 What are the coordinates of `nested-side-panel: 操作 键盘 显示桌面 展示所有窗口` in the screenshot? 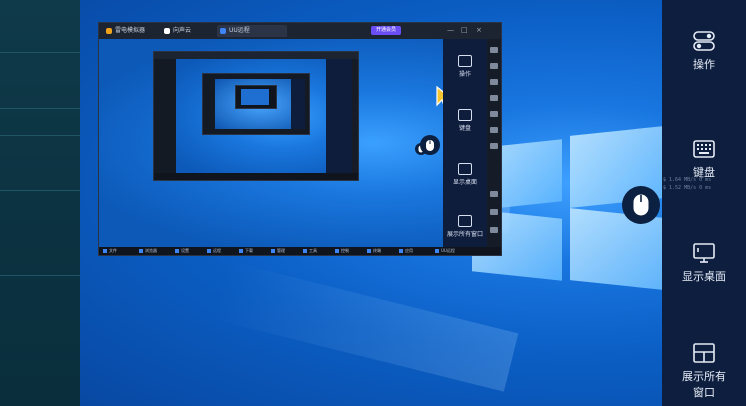 It's located at (465, 143).